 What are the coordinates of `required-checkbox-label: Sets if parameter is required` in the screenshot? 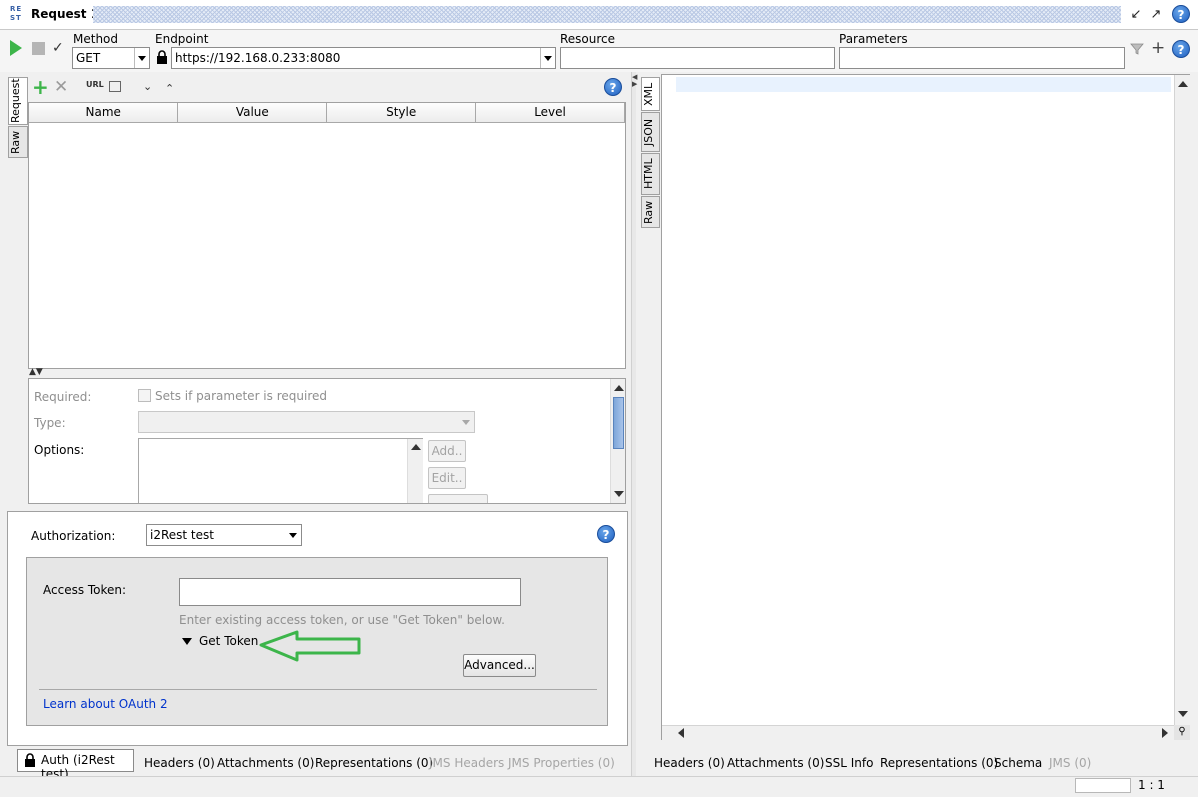 It's located at (241, 396).